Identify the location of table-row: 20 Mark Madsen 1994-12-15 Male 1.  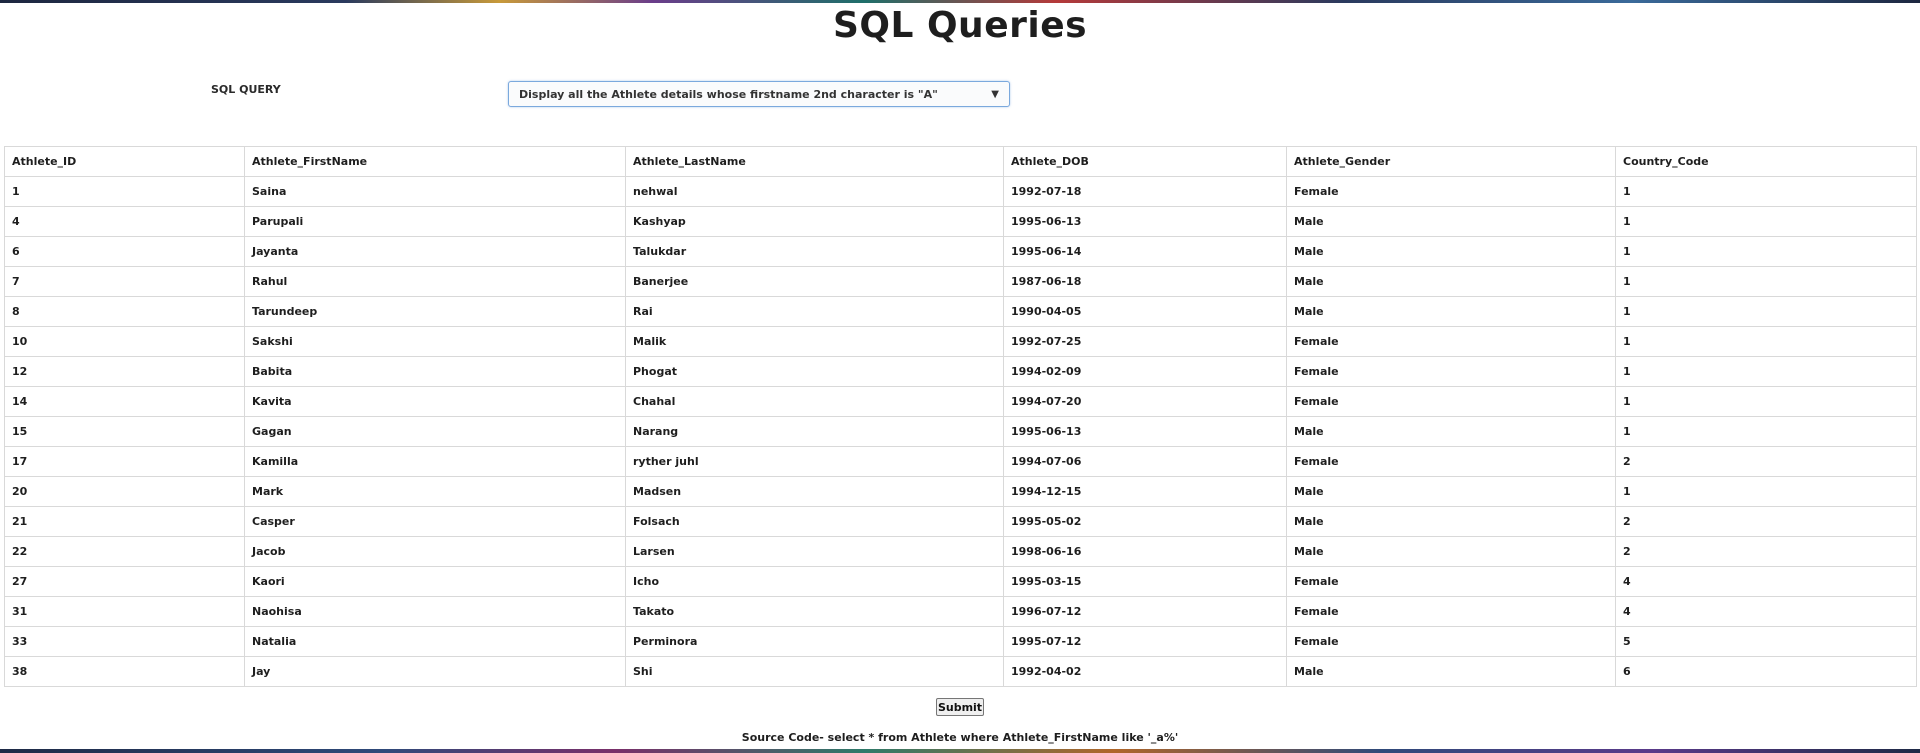
(960, 491).